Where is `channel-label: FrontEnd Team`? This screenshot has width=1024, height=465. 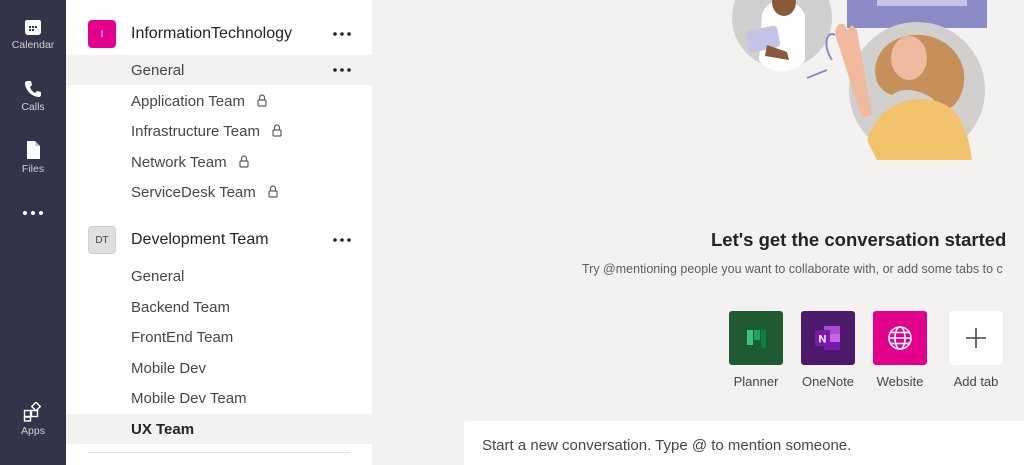 channel-label: FrontEnd Team is located at coordinates (182, 337).